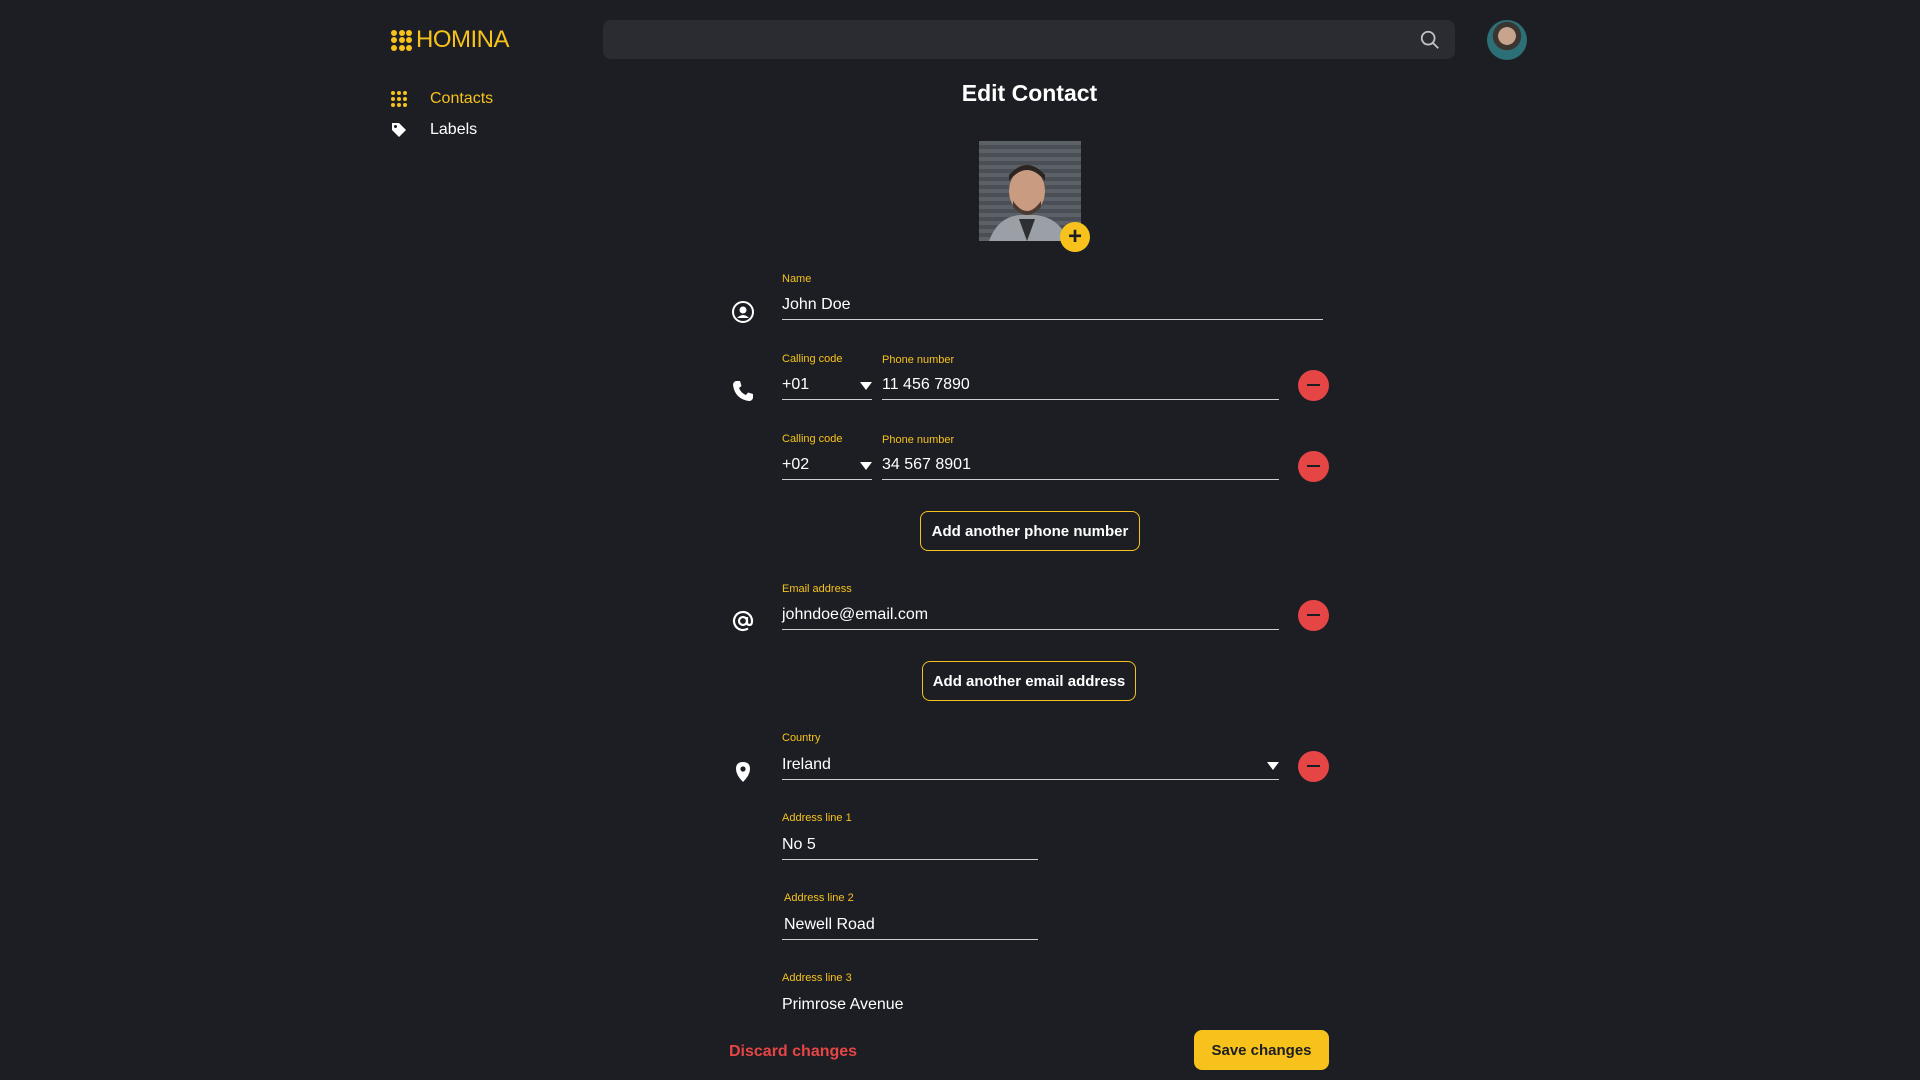 The image size is (1920, 1080). What do you see at coordinates (796, 384) in the screenshot?
I see `calling-code-value: +01` at bounding box center [796, 384].